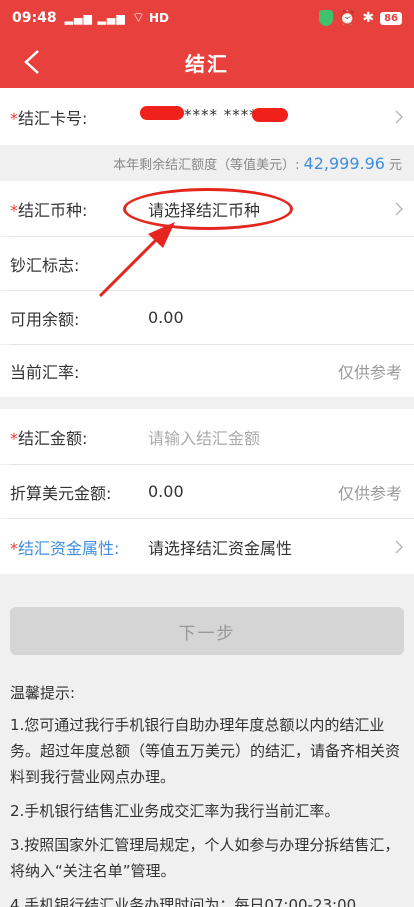 Image resolution: width=414 pixels, height=907 pixels. I want to click on quota-label: 本年剩余结汇额度（等值美元）:, so click(206, 165).